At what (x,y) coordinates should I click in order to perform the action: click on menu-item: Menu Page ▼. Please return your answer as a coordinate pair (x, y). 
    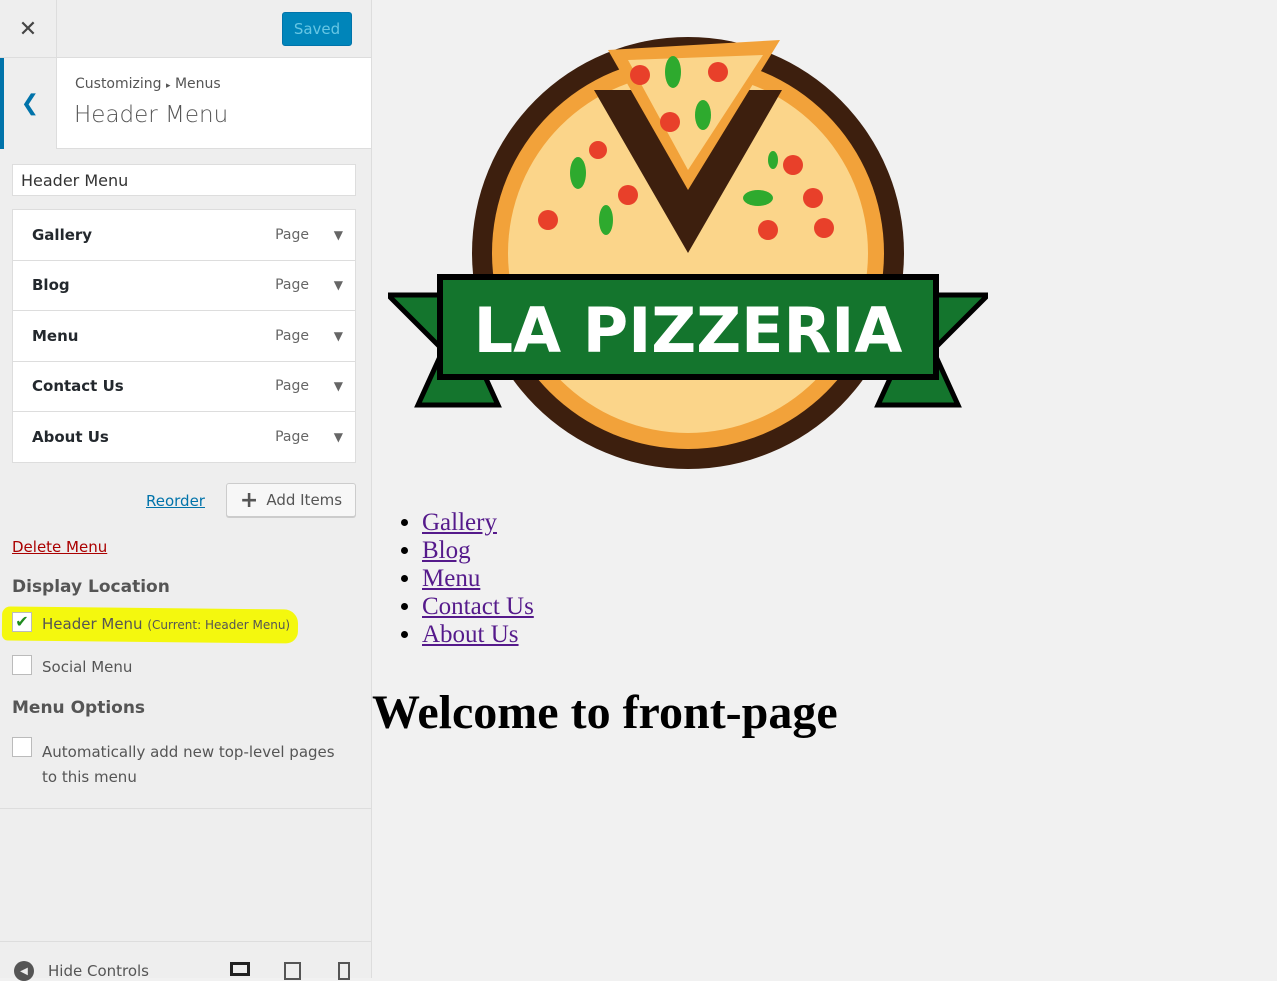
    Looking at the image, I should click on (184, 336).